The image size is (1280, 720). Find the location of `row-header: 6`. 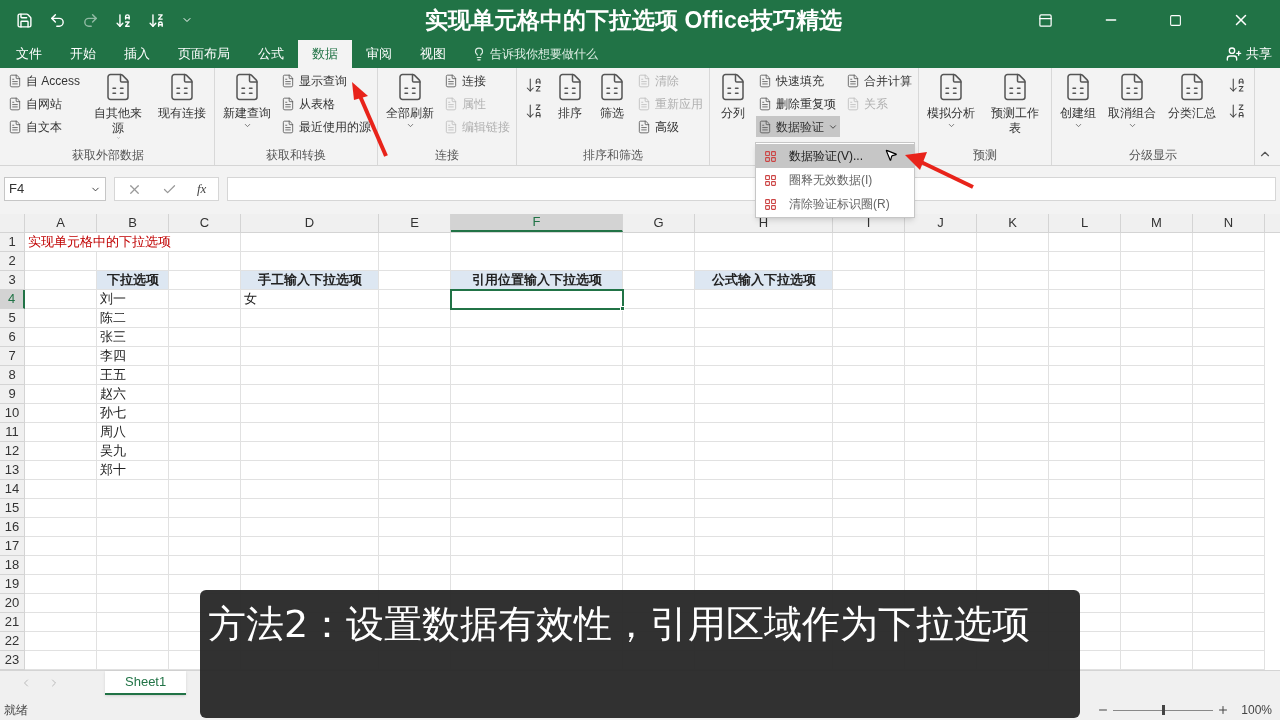

row-header: 6 is located at coordinates (12, 337).